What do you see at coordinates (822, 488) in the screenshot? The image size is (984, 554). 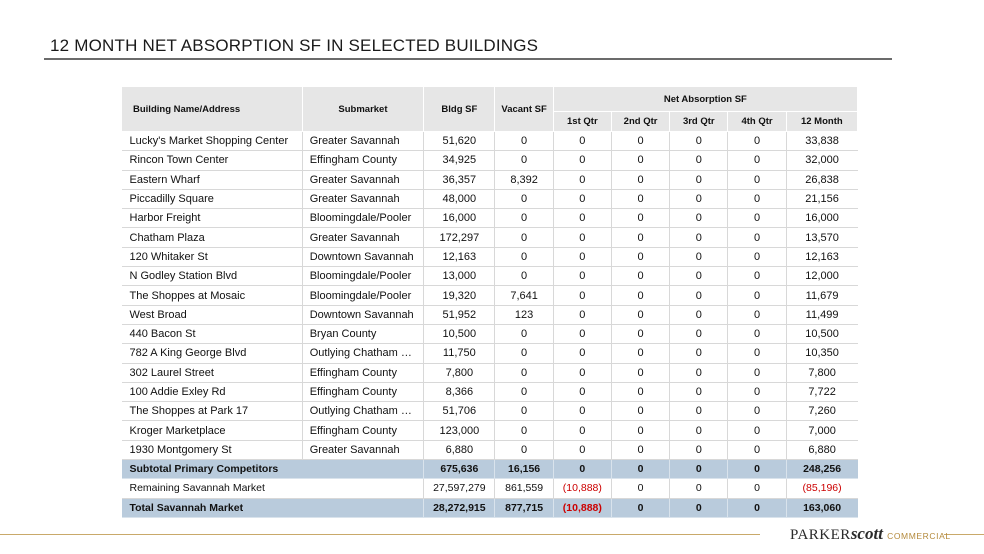 I see `remaining-12-month: (85,196)` at bounding box center [822, 488].